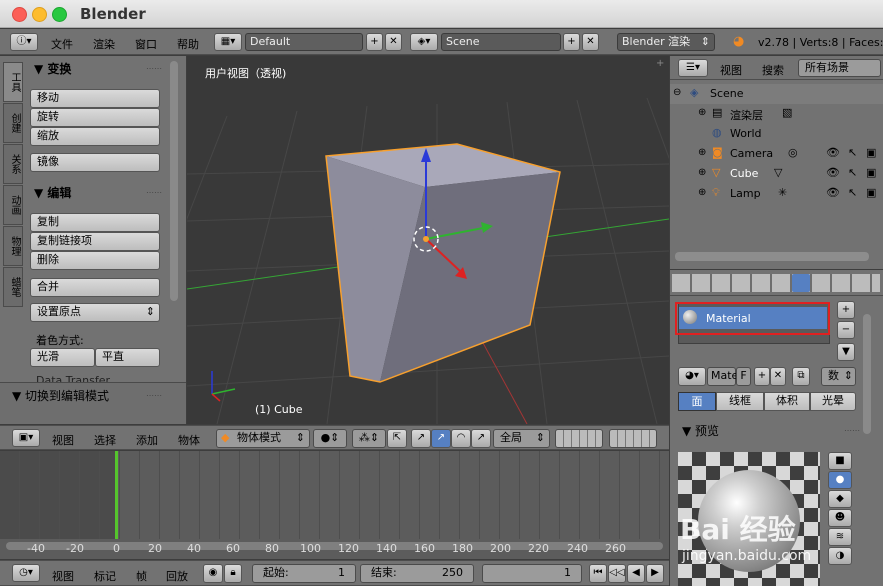 The height and width of the screenshot is (586, 883). Describe the element at coordinates (846, 310) in the screenshot. I see `add-material-slot-icon: +` at that location.